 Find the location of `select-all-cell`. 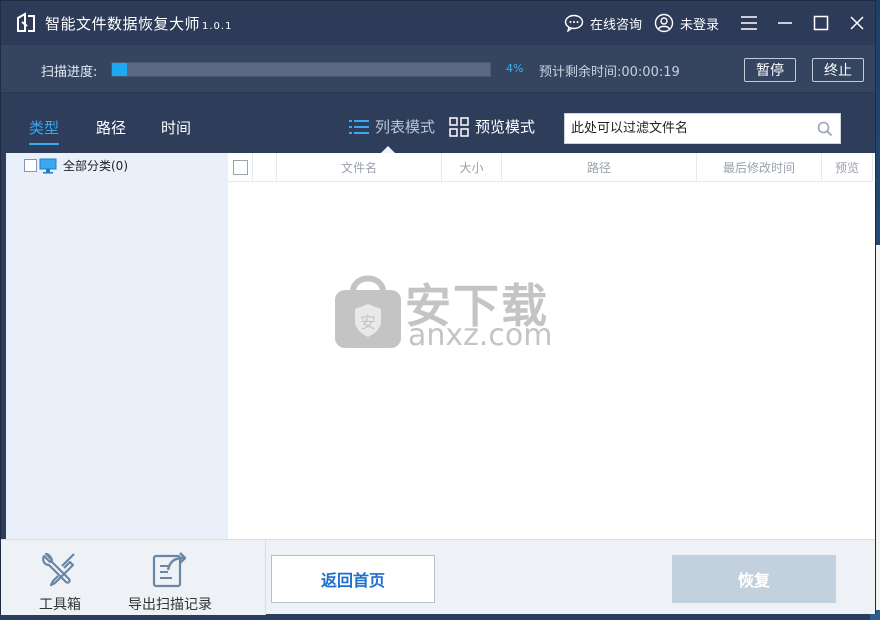

select-all-cell is located at coordinates (240, 167).